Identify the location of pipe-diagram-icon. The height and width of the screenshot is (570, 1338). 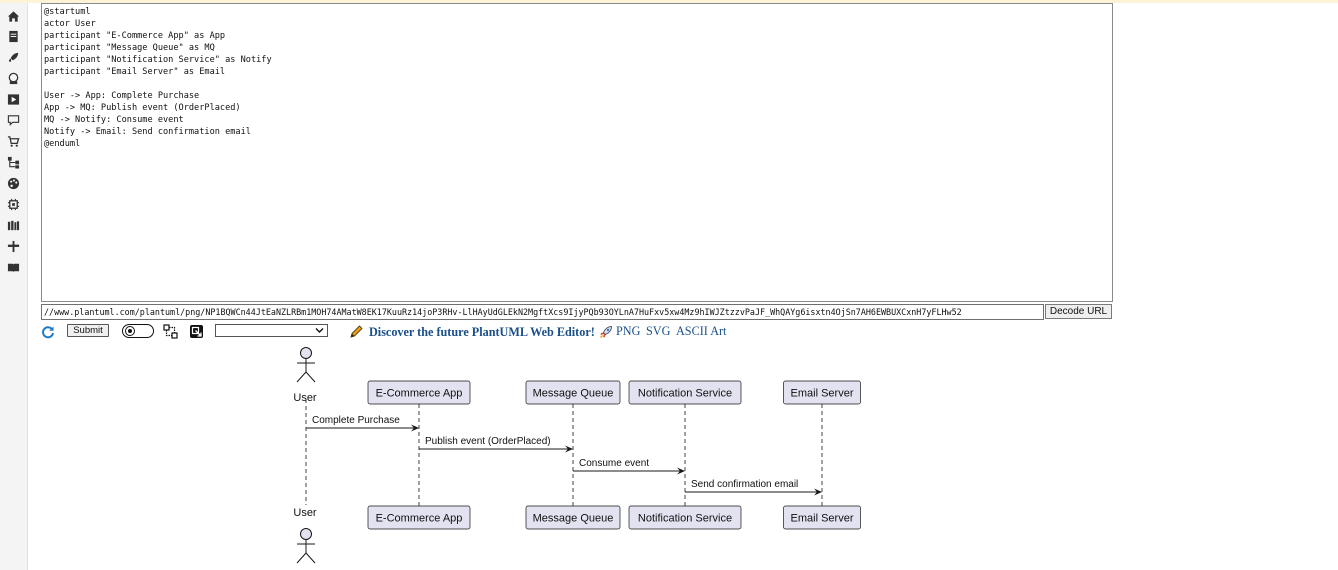
(170, 331).